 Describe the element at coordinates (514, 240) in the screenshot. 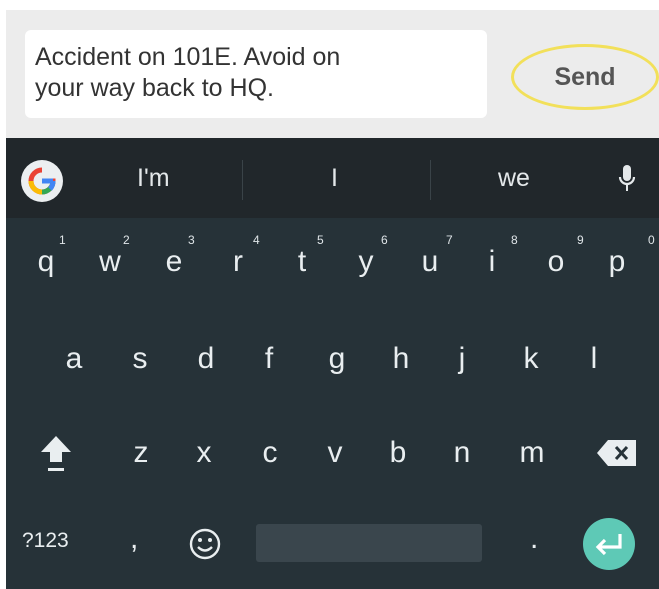

I see `key-i-hint: 8` at that location.